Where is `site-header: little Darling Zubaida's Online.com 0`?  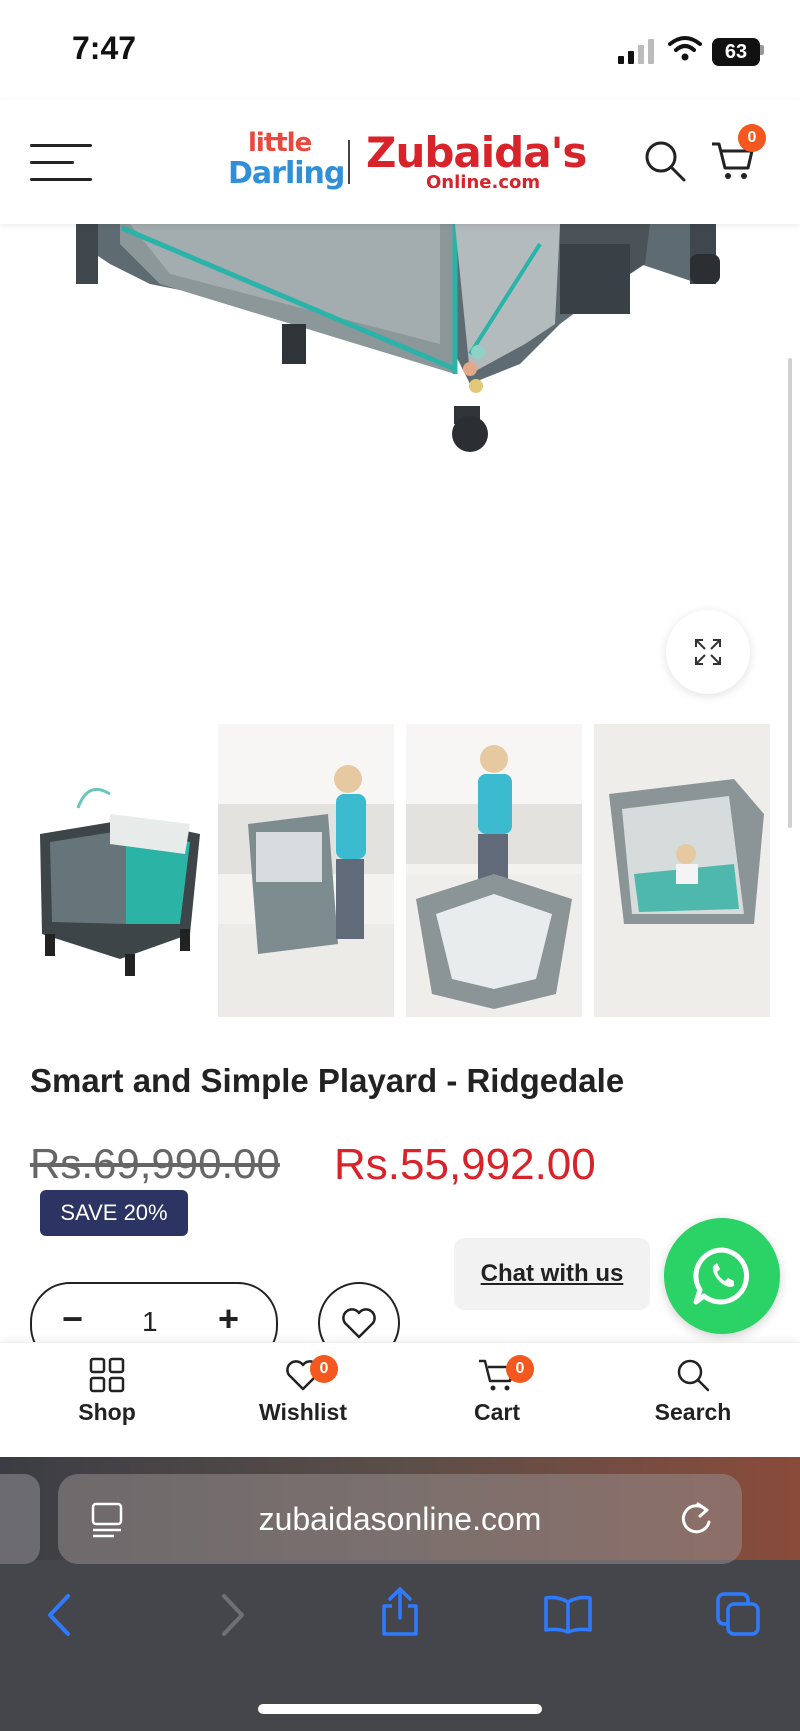
site-header: little Darling Zubaida's Online.com 0 is located at coordinates (400, 162).